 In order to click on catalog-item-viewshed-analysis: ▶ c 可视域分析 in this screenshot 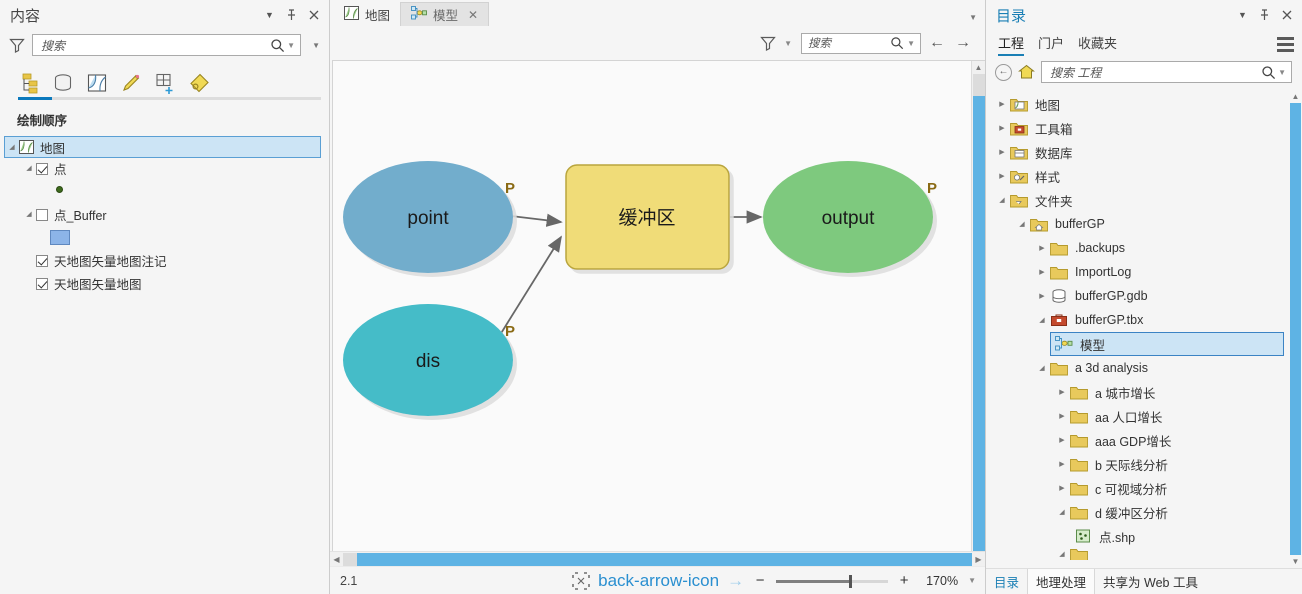, I will do `click(1144, 488)`.